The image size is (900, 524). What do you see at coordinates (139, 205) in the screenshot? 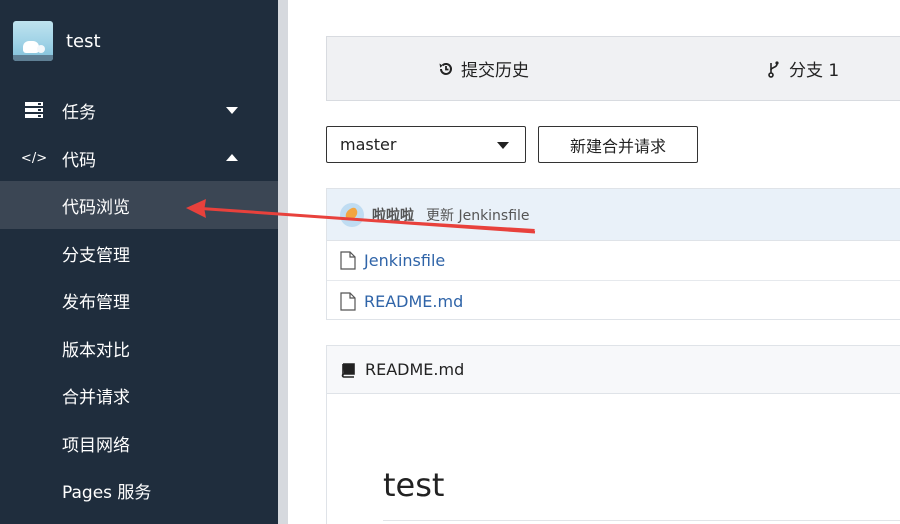
I see `sidebar-item-code-browse: 代码浏览` at bounding box center [139, 205].